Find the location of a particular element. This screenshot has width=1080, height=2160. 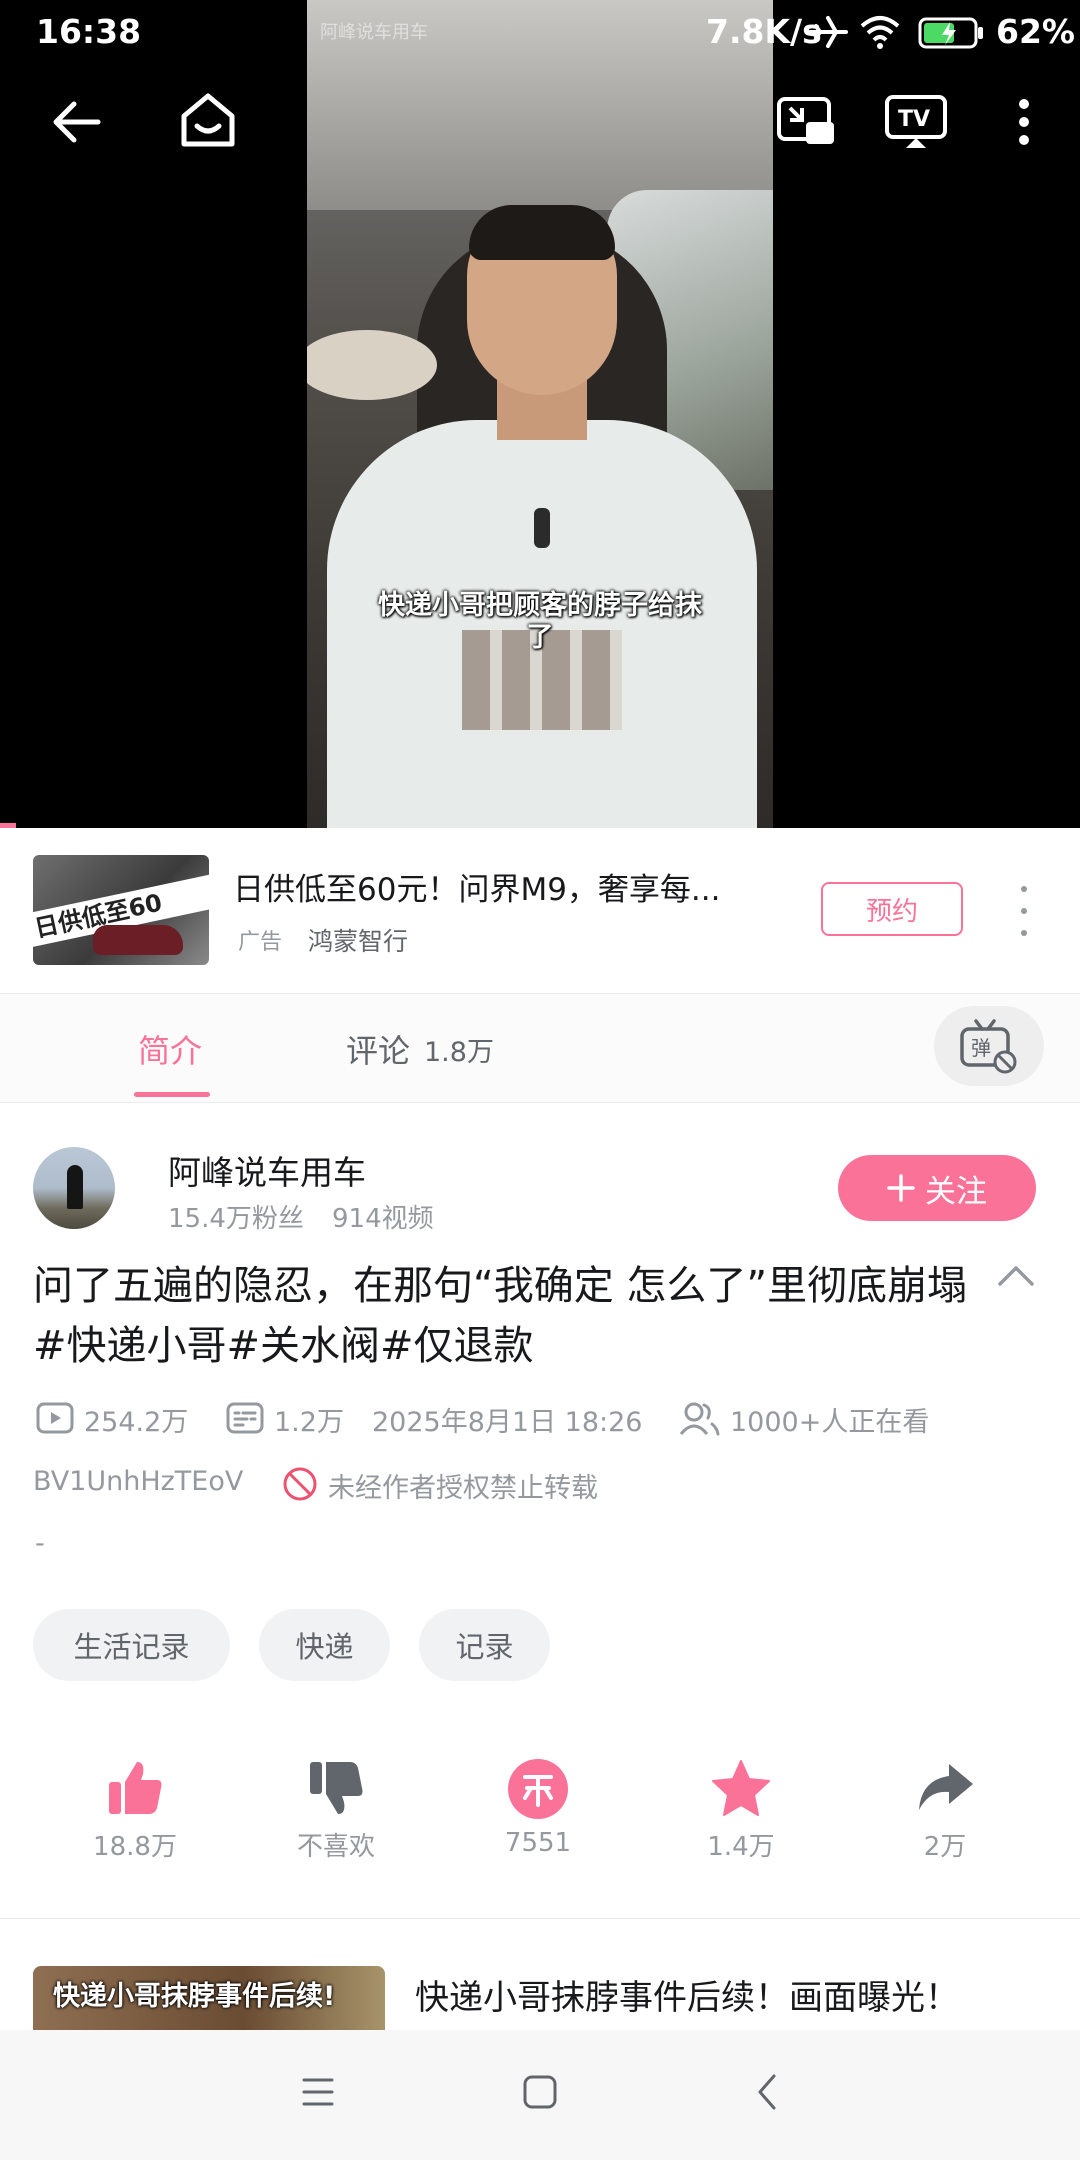

like-count: 18.8万 is located at coordinates (135, 1847).